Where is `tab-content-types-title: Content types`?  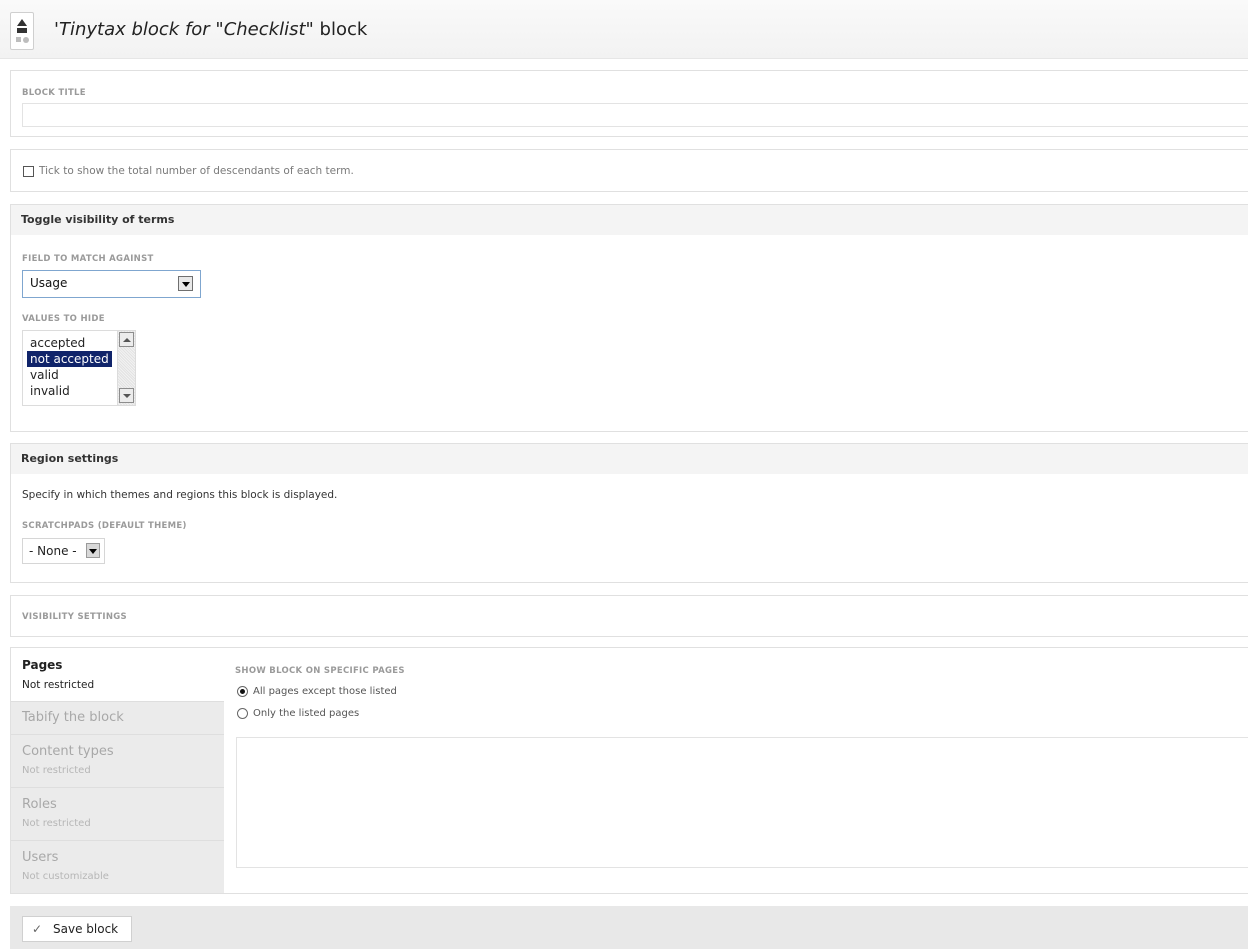 tab-content-types-title: Content types is located at coordinates (68, 751).